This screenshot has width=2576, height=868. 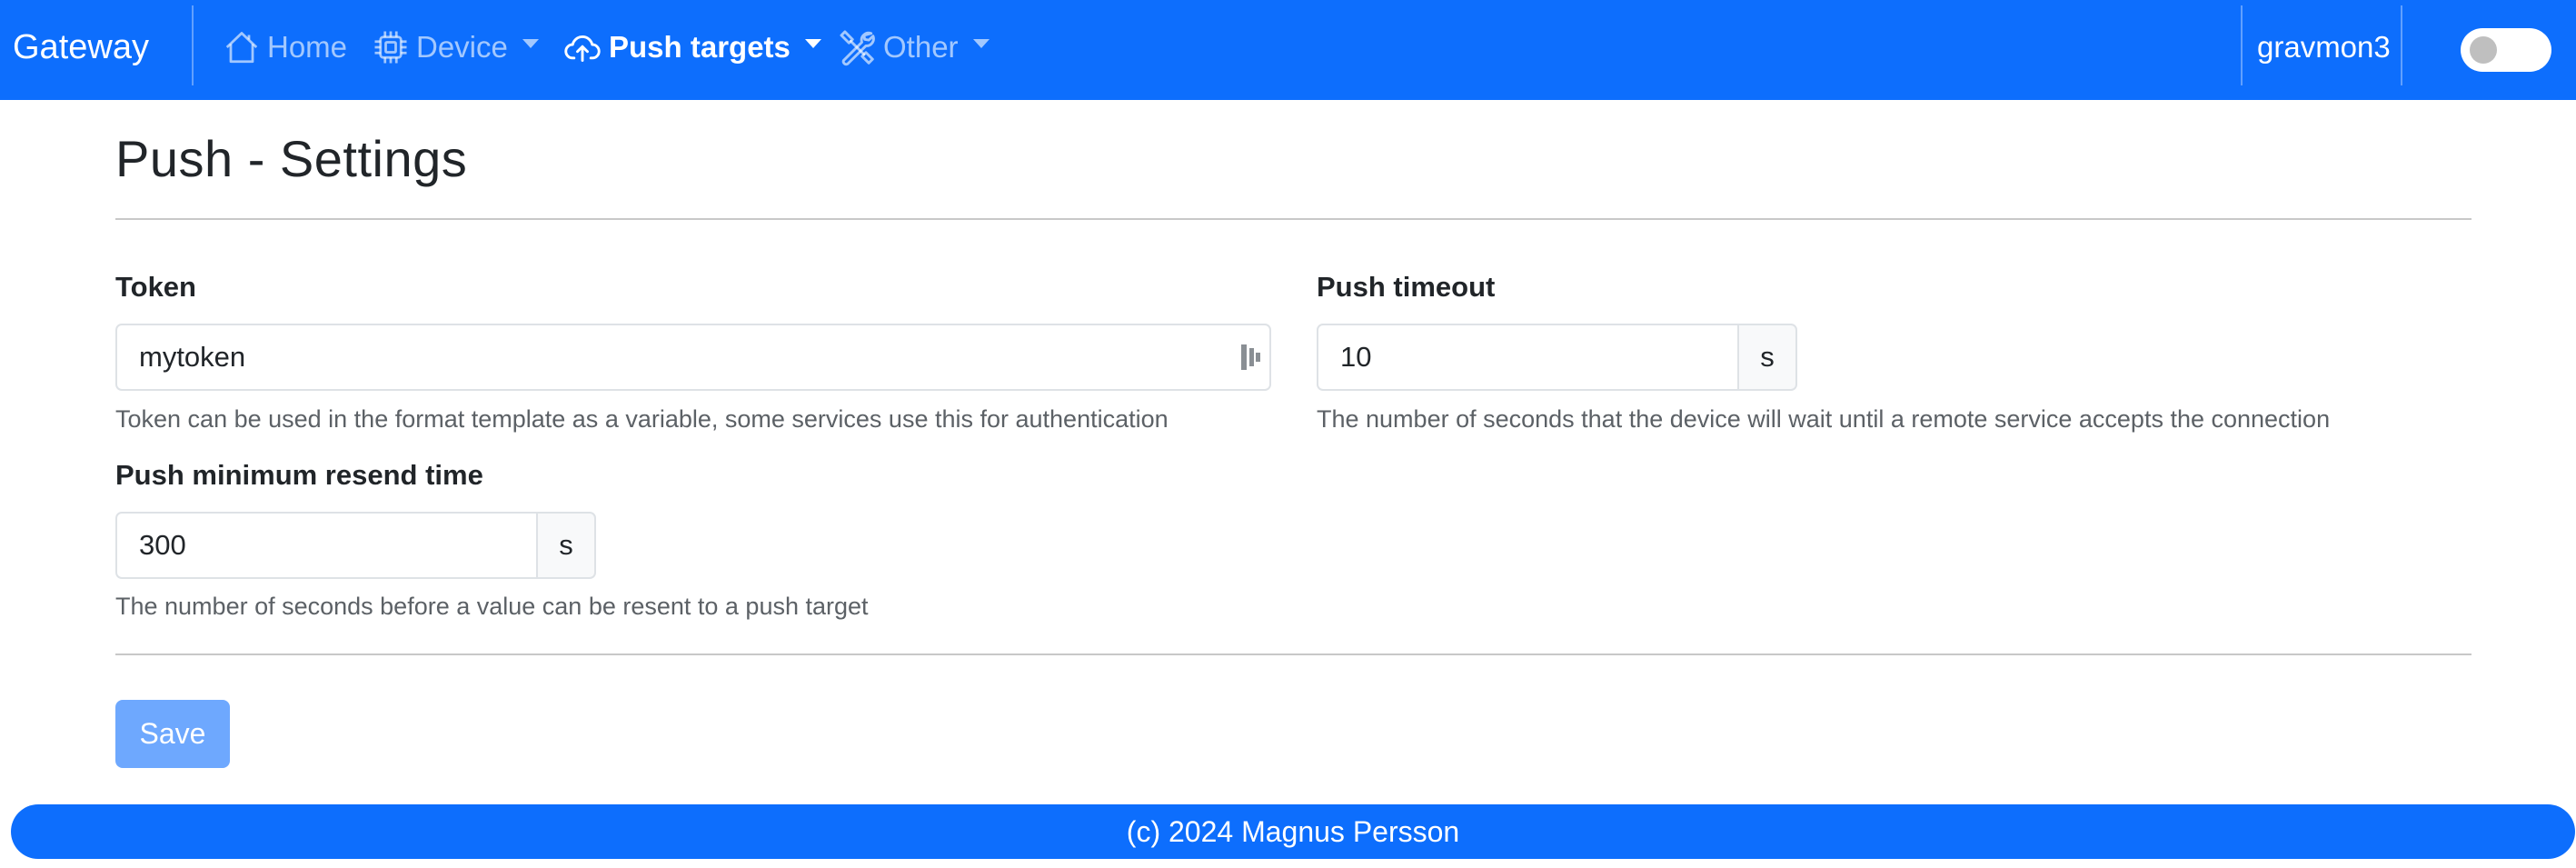 I want to click on brand-link: Gateway, so click(x=81, y=50).